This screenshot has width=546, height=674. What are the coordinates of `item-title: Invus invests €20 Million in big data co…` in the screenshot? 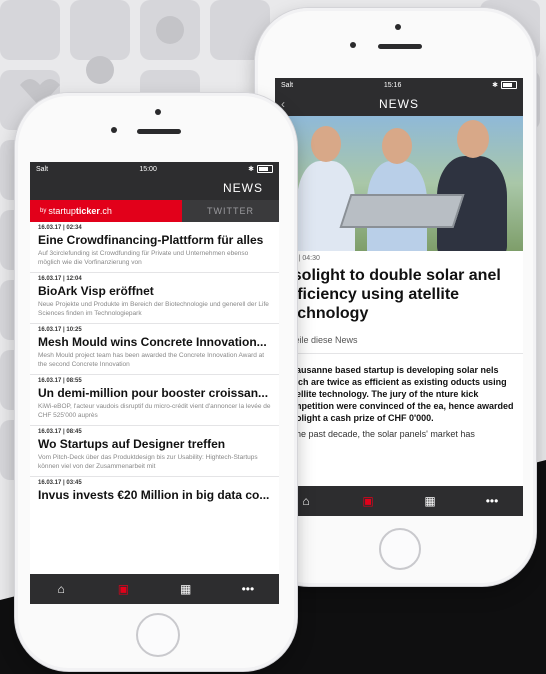 It's located at (154, 495).